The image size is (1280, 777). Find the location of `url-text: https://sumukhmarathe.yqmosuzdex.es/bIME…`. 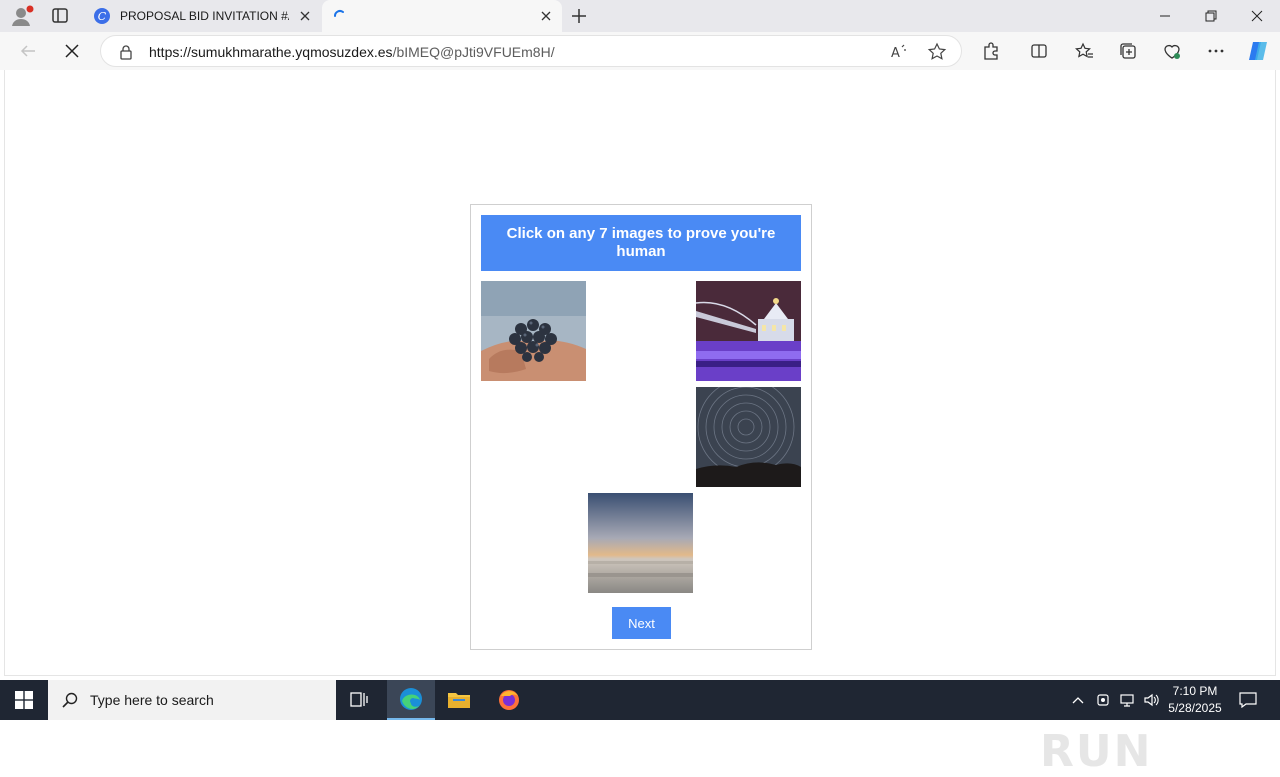

url-text: https://sumukhmarathe.yqmosuzdex.es/bIME… is located at coordinates (352, 52).